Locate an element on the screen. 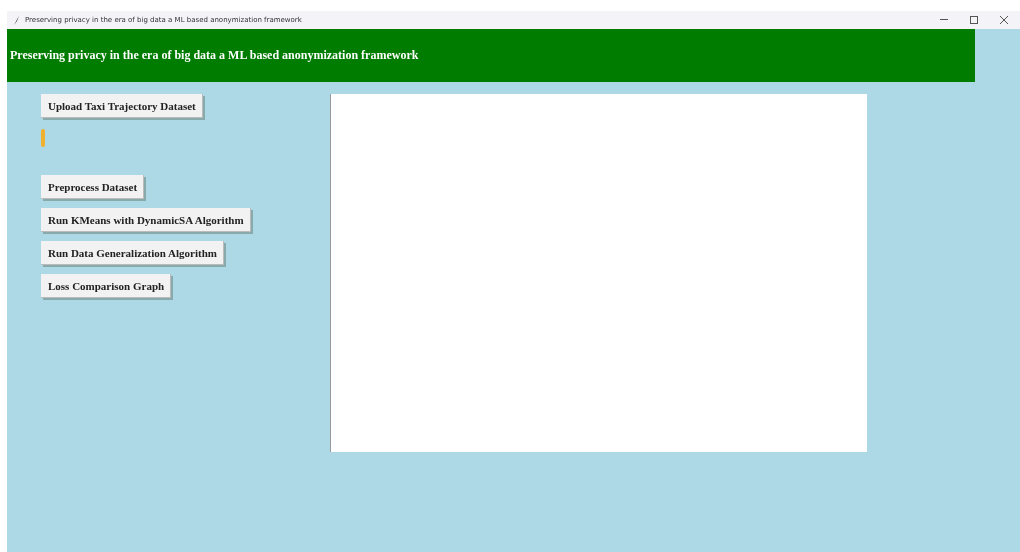 This screenshot has width=1020, height=552. app-title: Preserving privacy in the era of big data a ML based anonymization framework is located at coordinates (214, 55).